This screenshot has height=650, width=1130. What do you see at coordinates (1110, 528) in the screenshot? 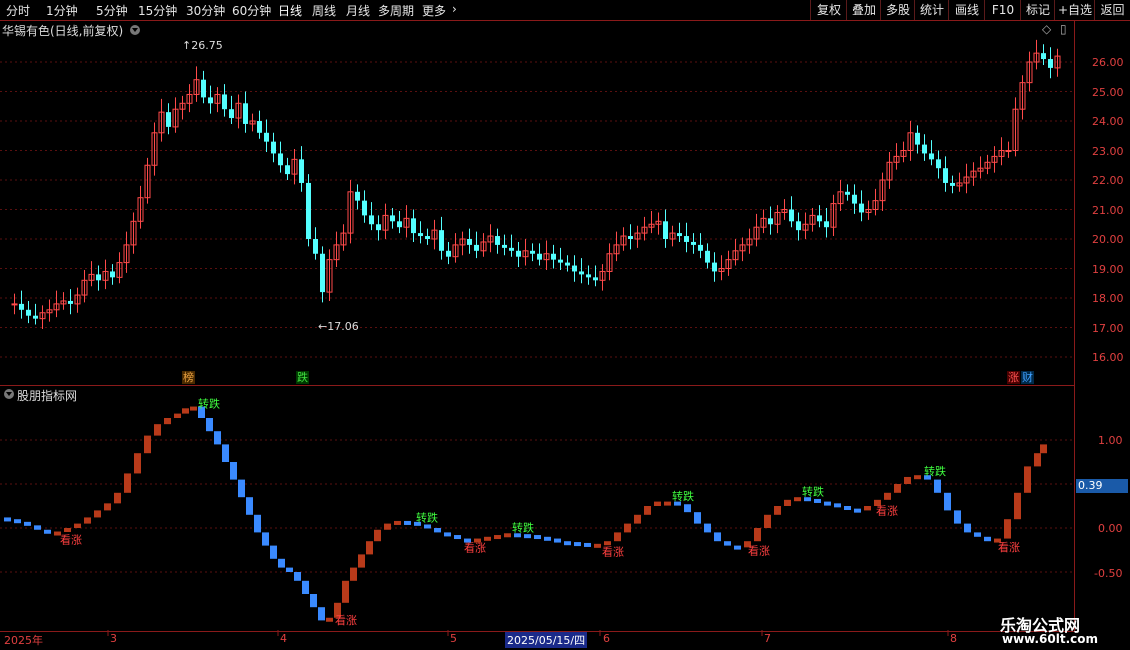
I see `ind-y-tick: 0.00` at bounding box center [1110, 528].